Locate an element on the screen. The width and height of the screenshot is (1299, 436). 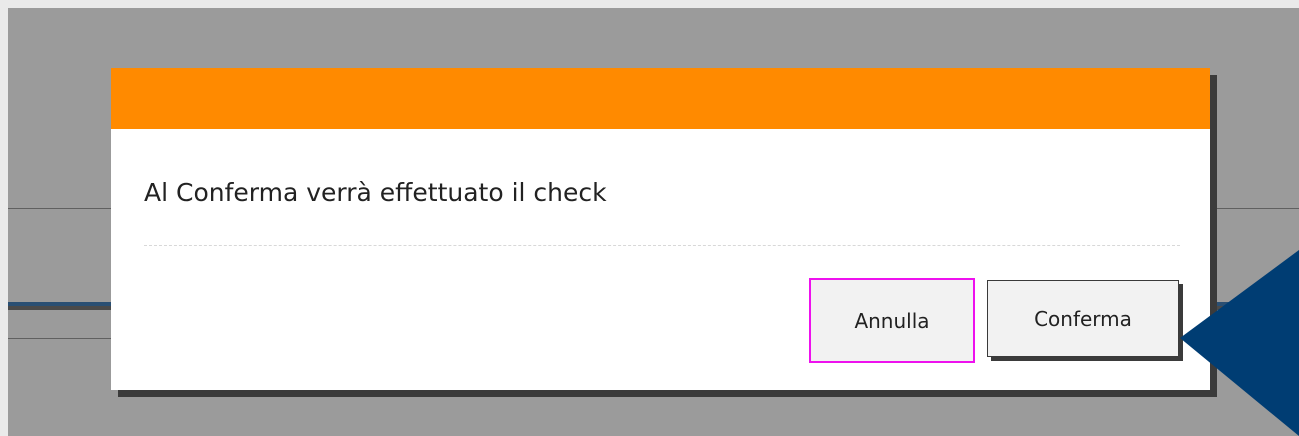
pointer-arrow-icon is located at coordinates (1239, 343).